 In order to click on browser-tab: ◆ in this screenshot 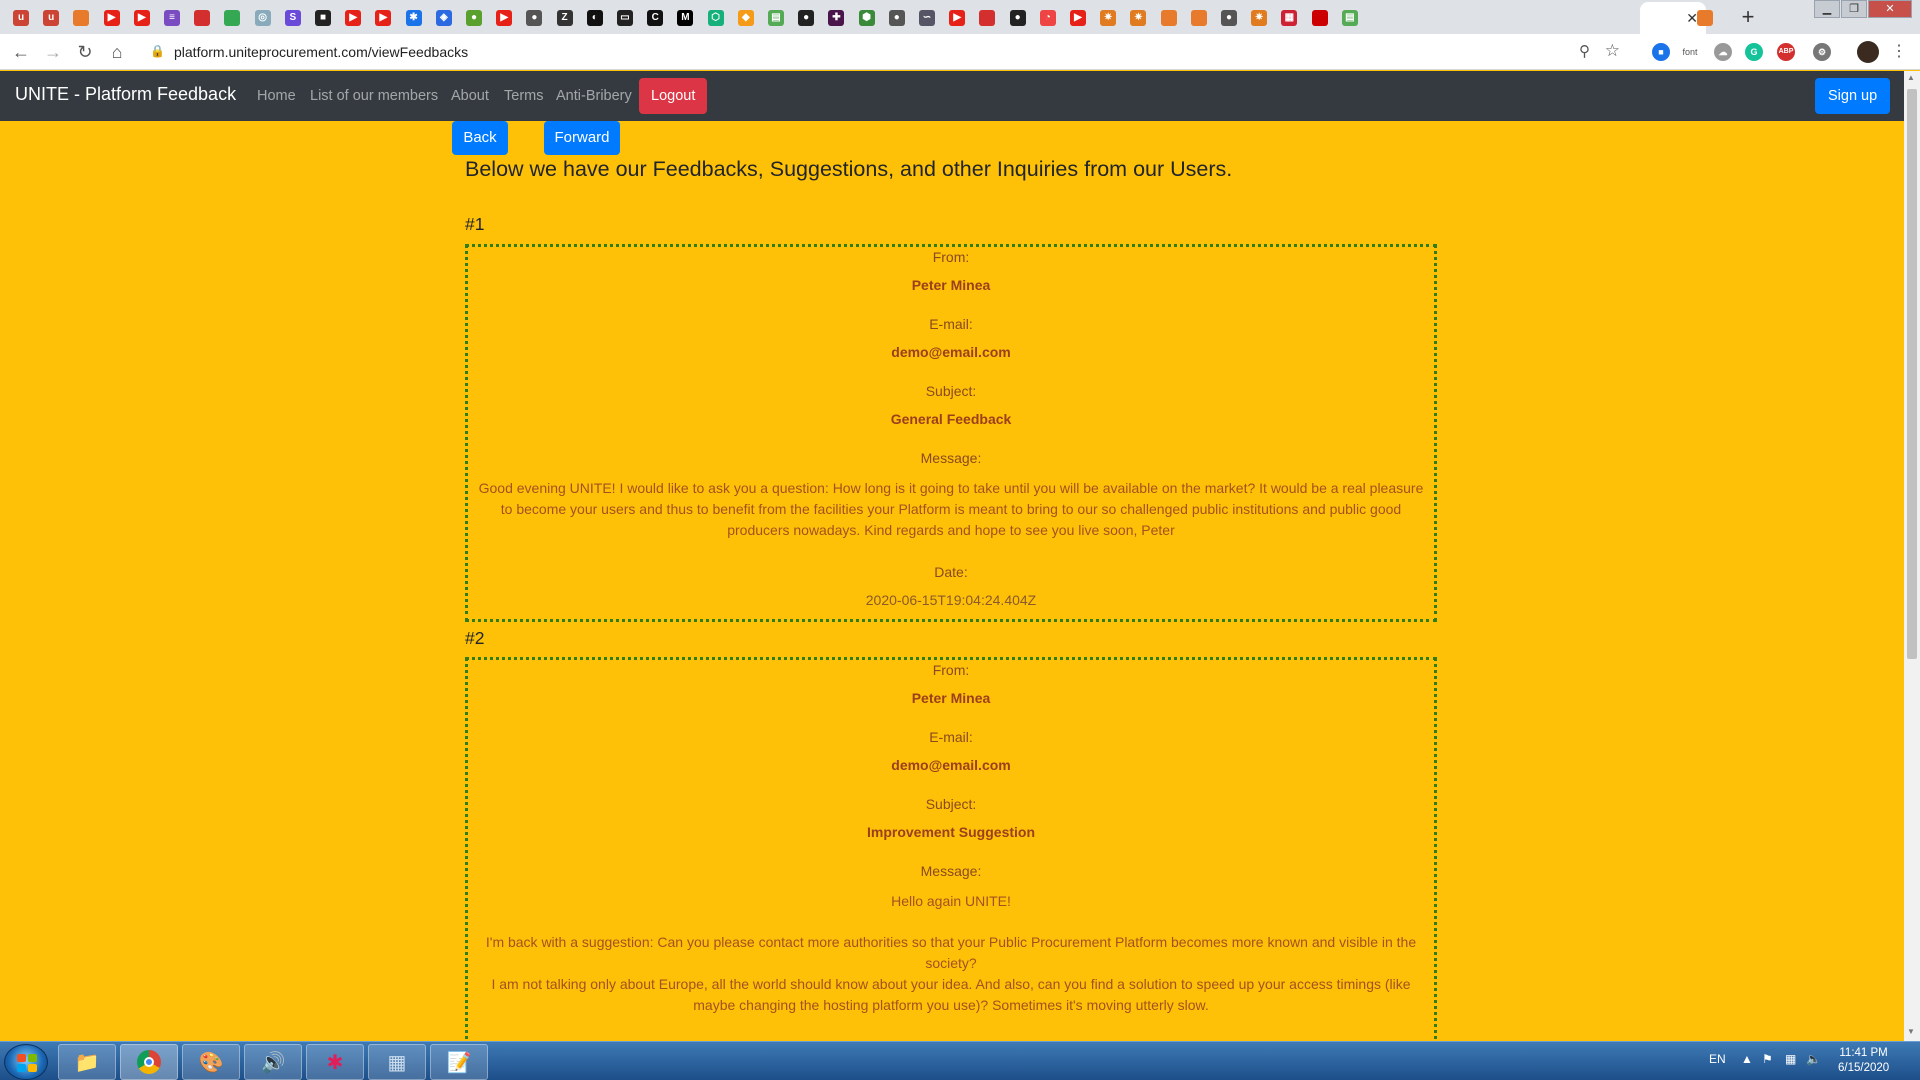, I will do `click(746, 18)`.